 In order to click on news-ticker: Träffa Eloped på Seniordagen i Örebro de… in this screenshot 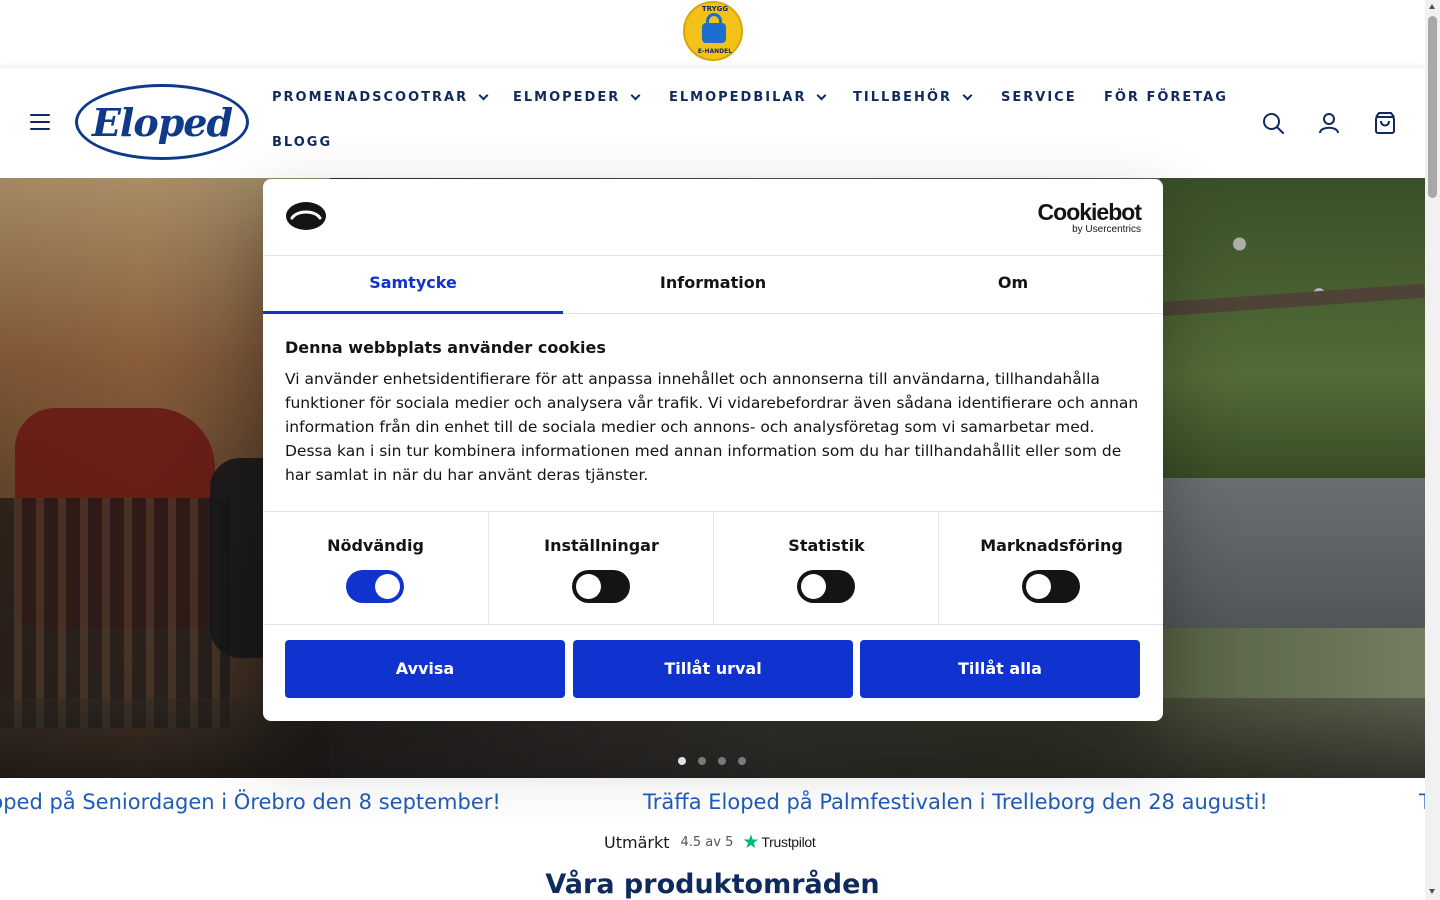, I will do `click(712, 805)`.